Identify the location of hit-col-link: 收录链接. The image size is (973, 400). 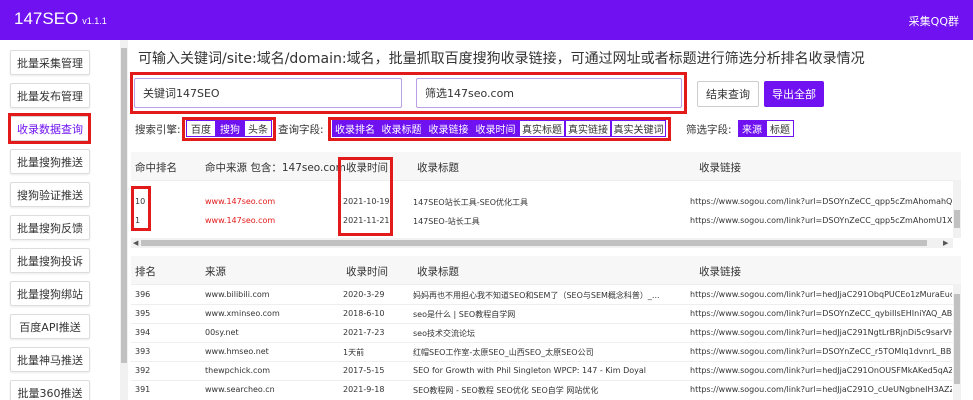
(720, 167).